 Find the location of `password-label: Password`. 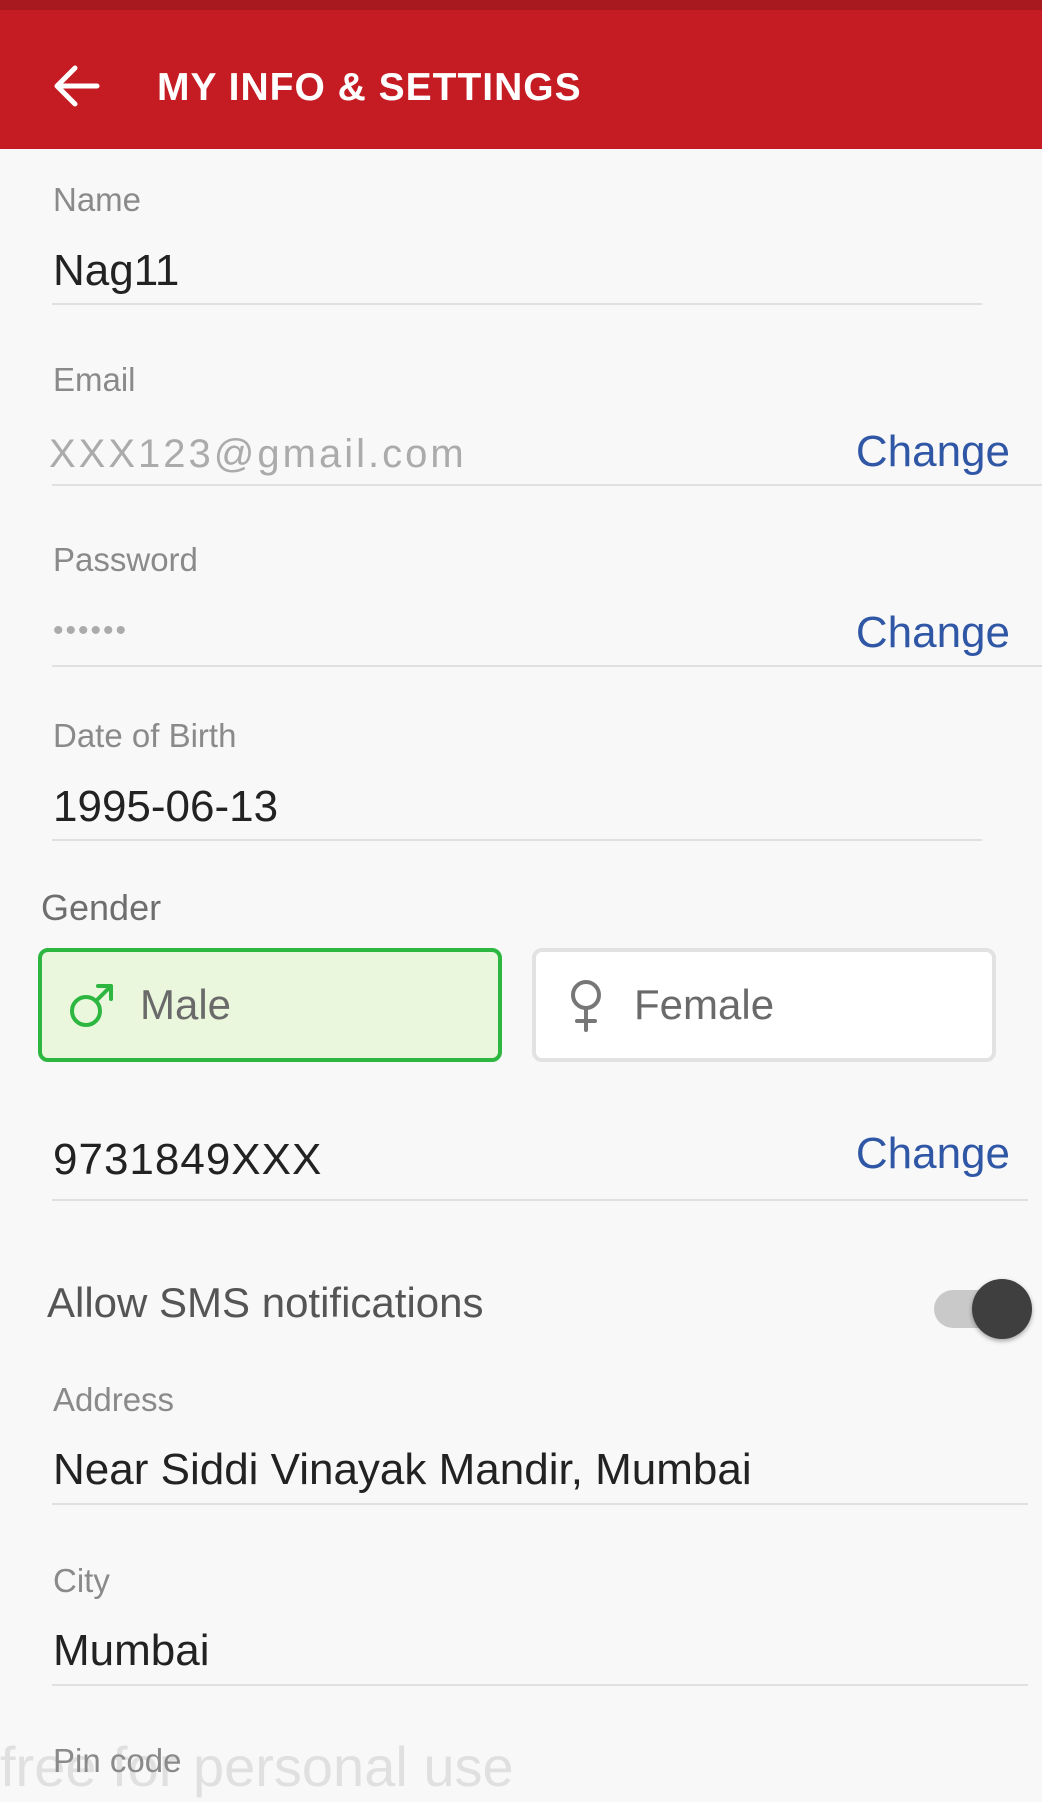

password-label: Password is located at coordinates (125, 559).